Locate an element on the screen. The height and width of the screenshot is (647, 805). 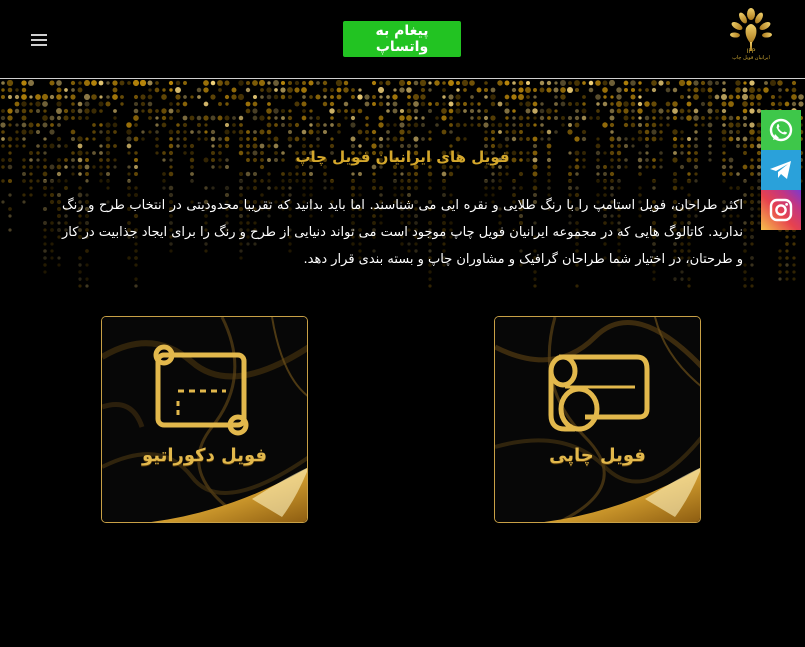
telegram-icon is located at coordinates (780, 170).